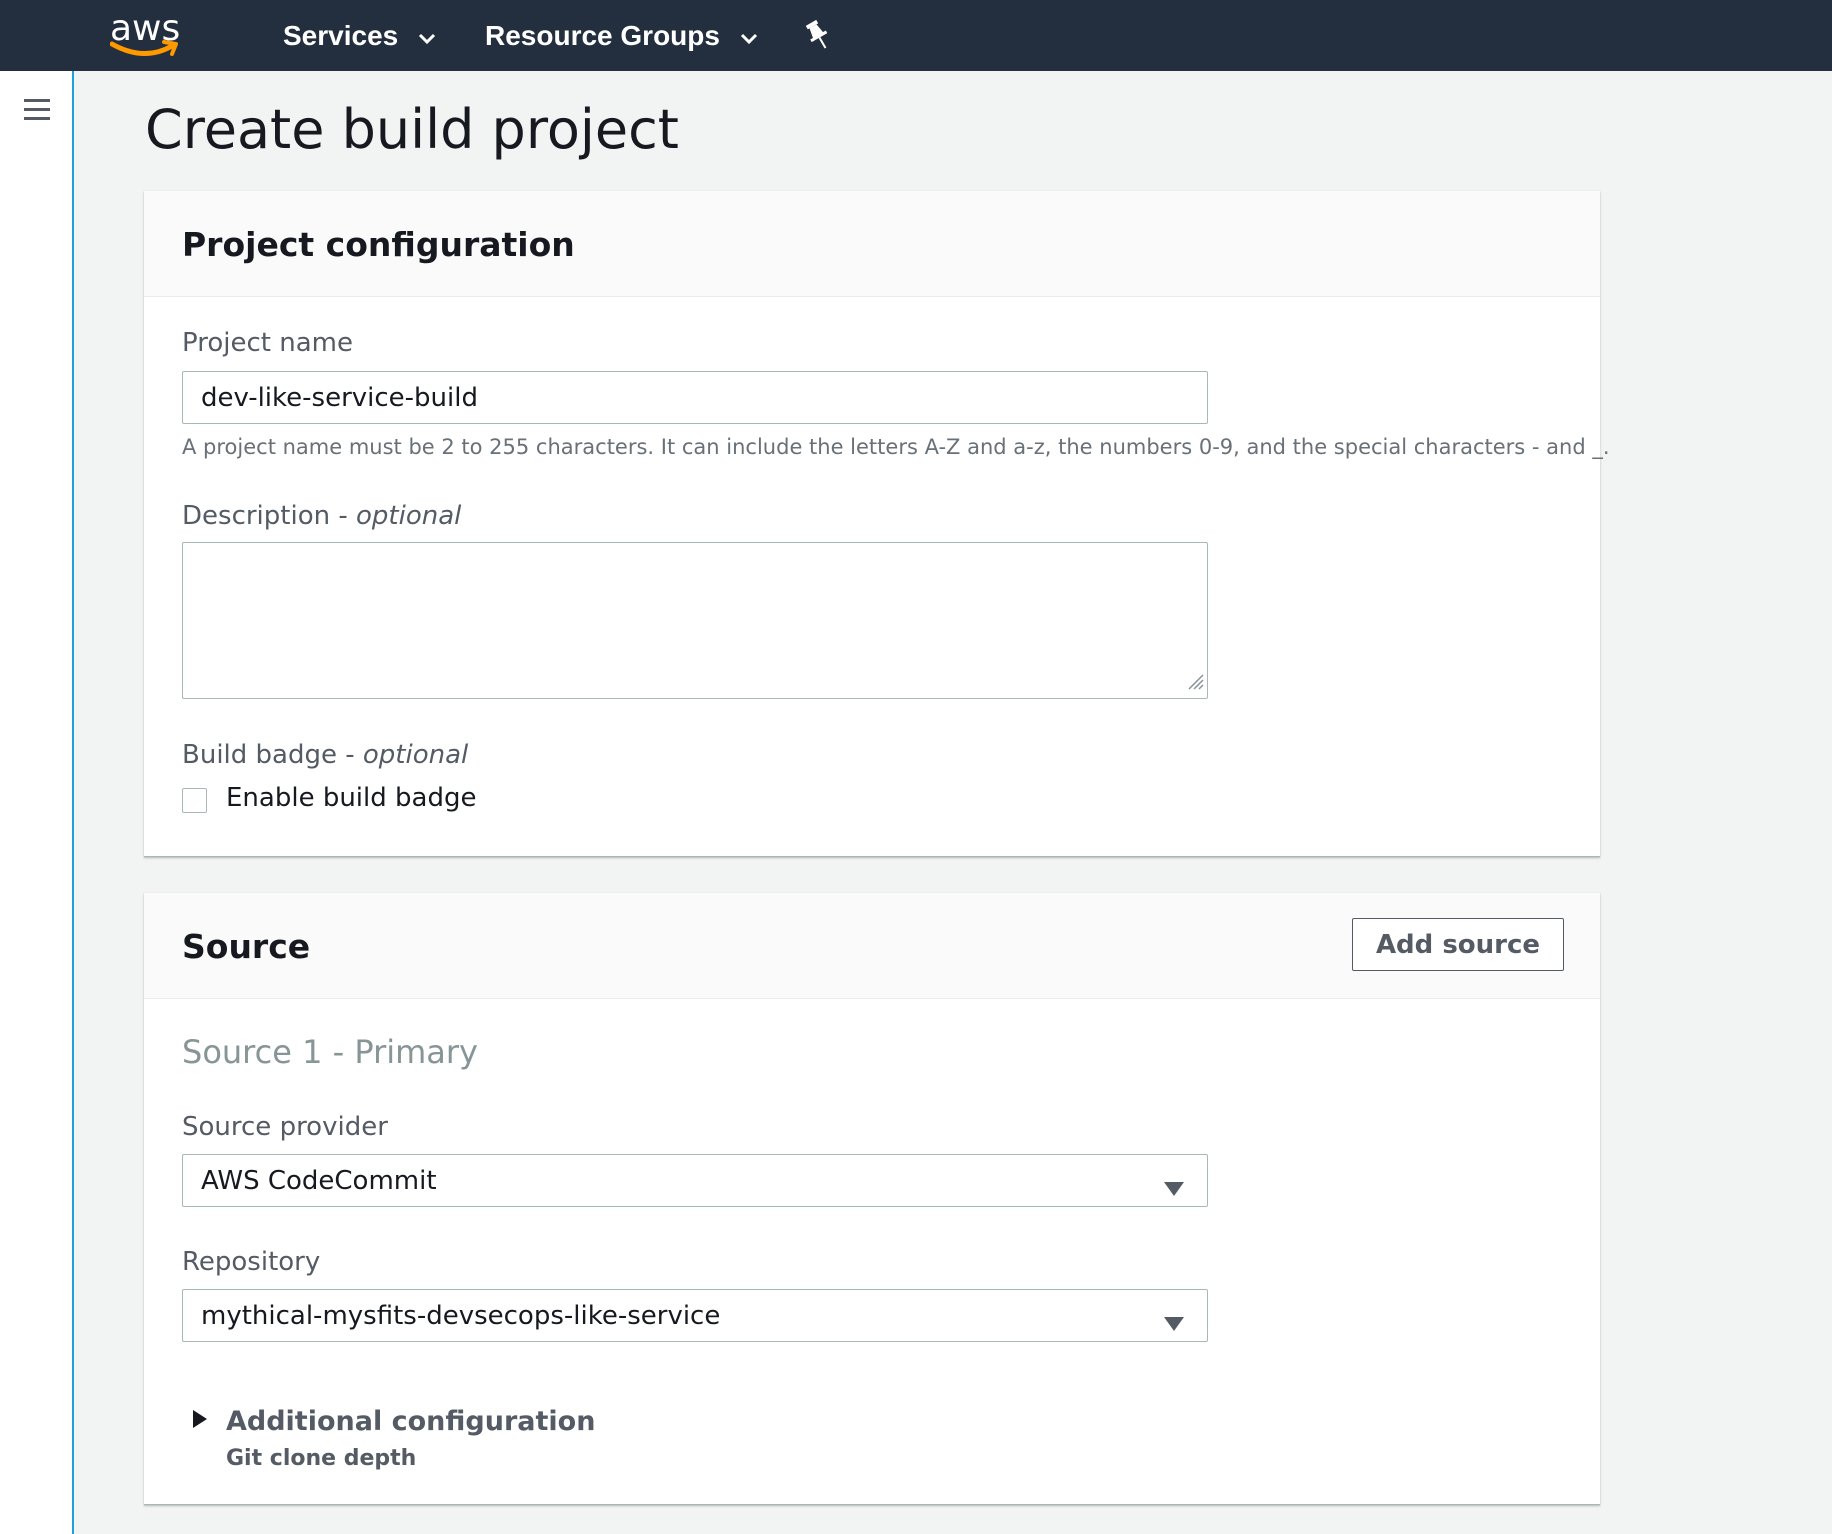  Describe the element at coordinates (321, 1458) in the screenshot. I see `additional-configuration-description: Git clone depth` at that location.